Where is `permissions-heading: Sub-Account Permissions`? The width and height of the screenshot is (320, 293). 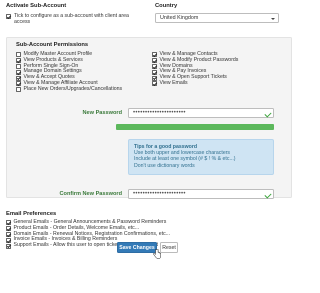
permissions-heading: Sub-Account Permissions is located at coordinates (52, 45).